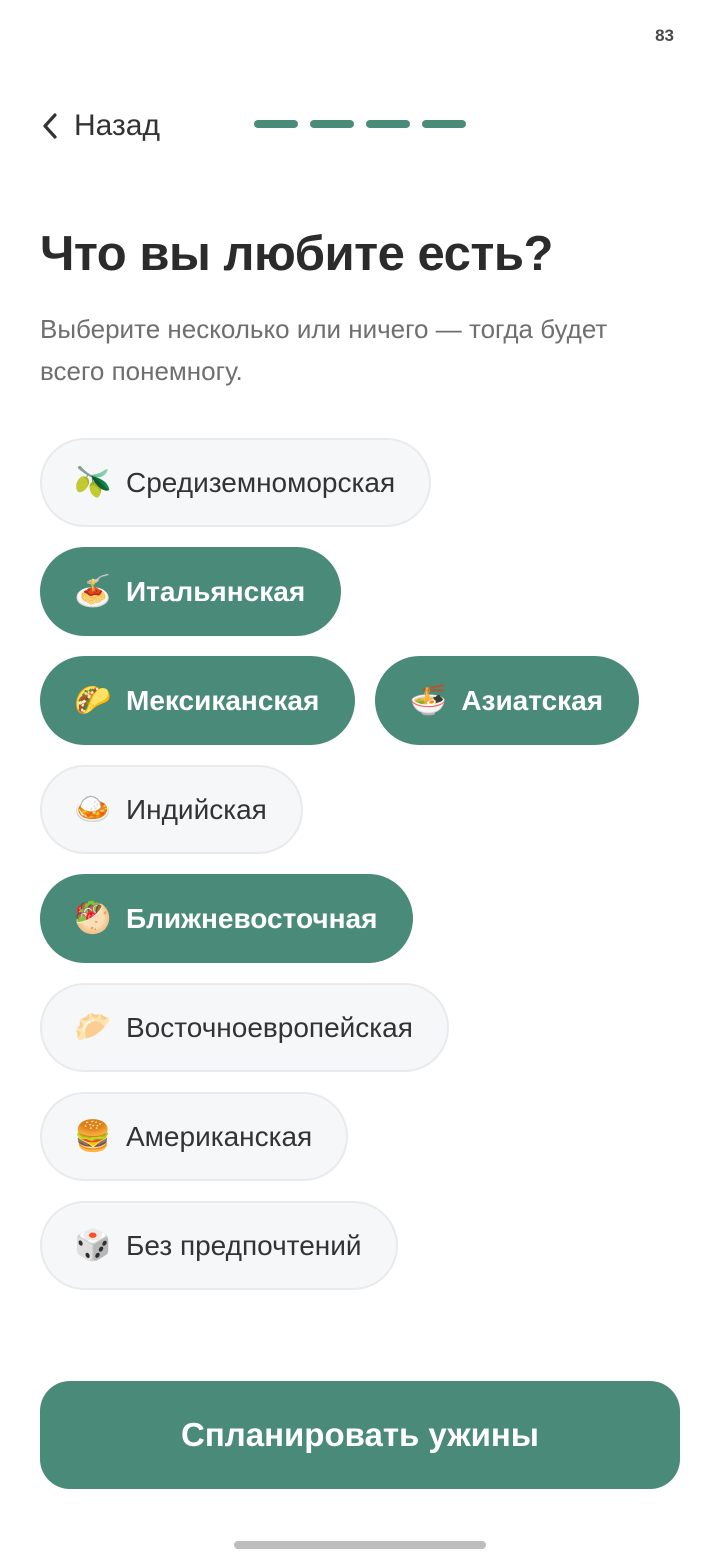 The width and height of the screenshot is (720, 1560). I want to click on home-indicator, so click(360, 1545).